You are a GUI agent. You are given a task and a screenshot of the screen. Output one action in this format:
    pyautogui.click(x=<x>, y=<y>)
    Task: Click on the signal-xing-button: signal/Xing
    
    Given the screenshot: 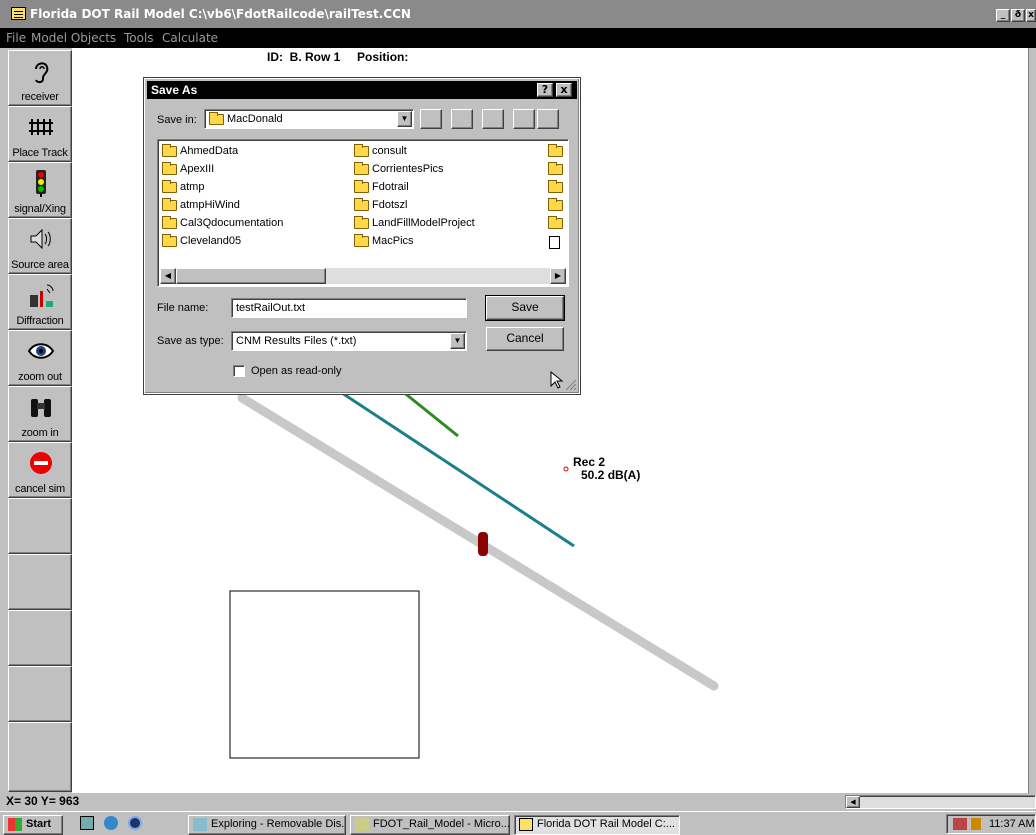 What is the action you would take?
    pyautogui.click(x=40, y=190)
    